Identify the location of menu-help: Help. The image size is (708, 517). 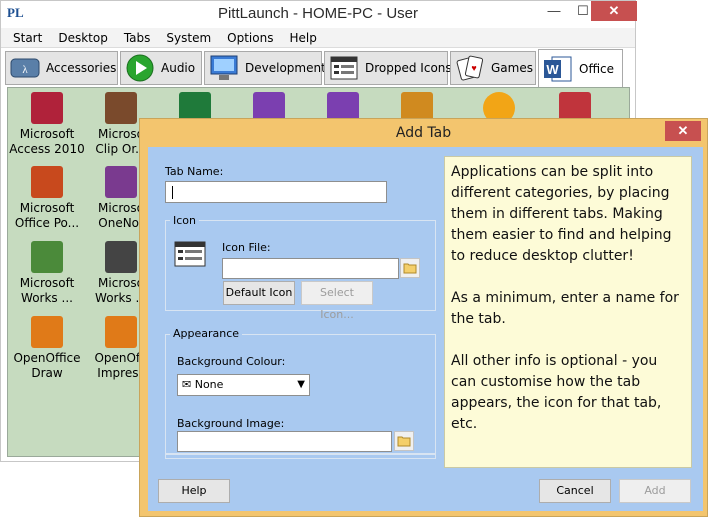
(302, 38).